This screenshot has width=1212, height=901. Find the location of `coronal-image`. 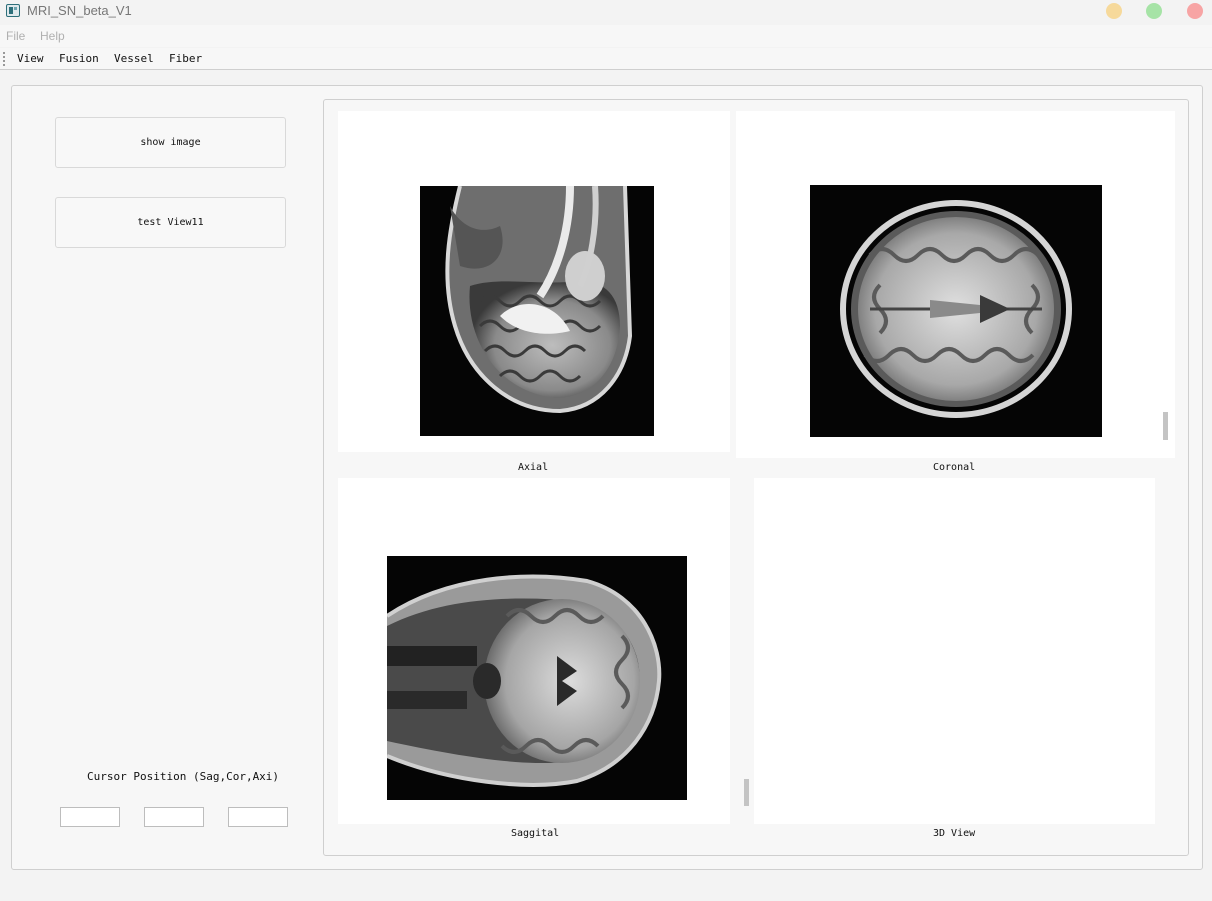

coronal-image is located at coordinates (956, 311).